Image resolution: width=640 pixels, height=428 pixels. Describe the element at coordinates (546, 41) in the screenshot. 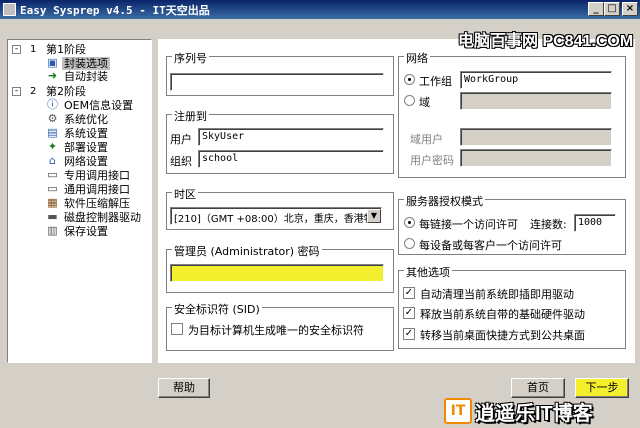

I see `watermark-top: 电脑百事网 PC841.COM` at that location.